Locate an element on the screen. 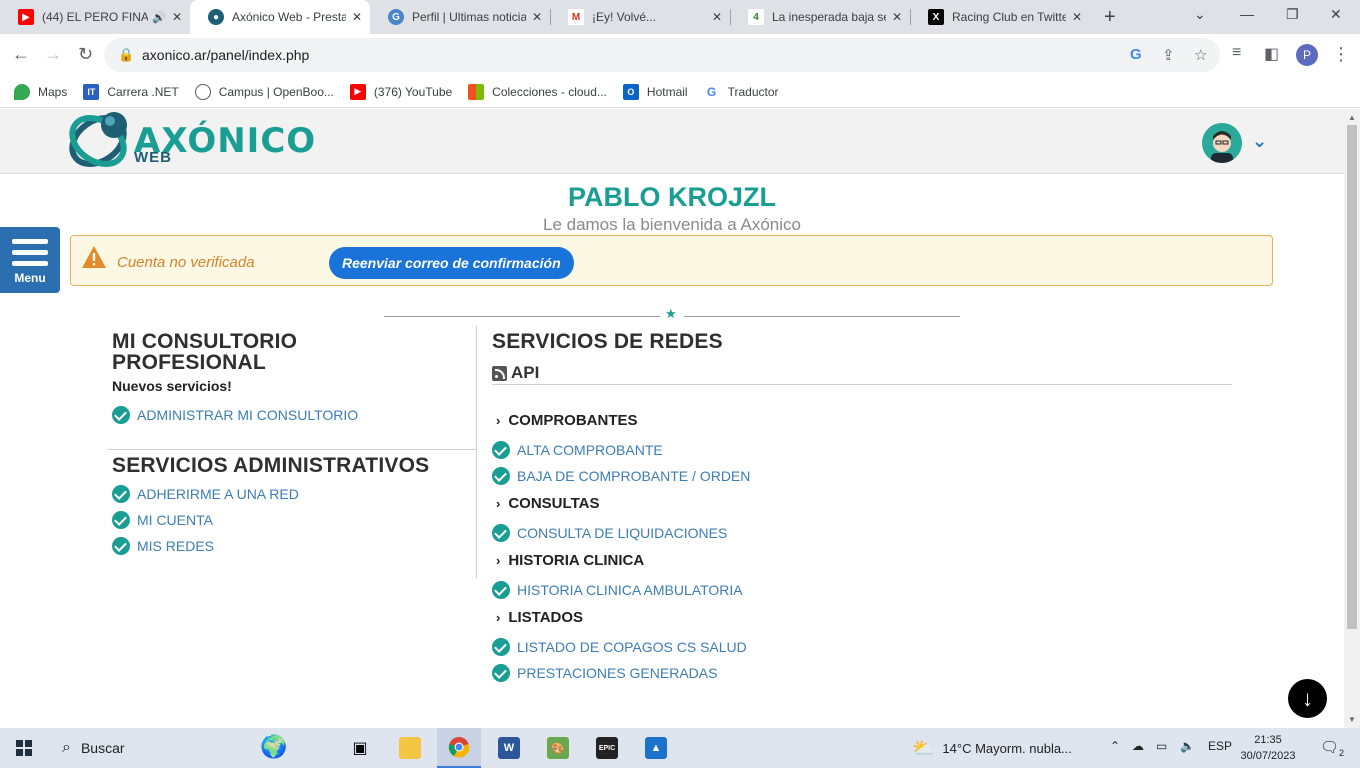 The image size is (1360, 768). link-label: ALTA COMPROBANTE is located at coordinates (590, 450).